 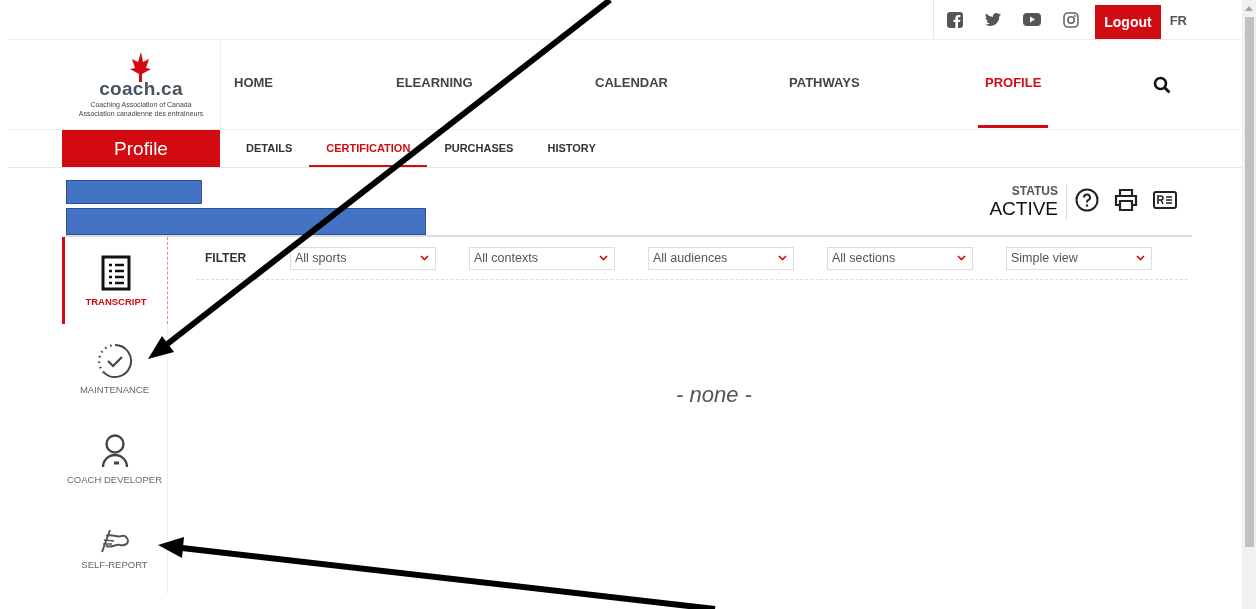 I want to click on section-title: Profile, so click(x=141, y=148).